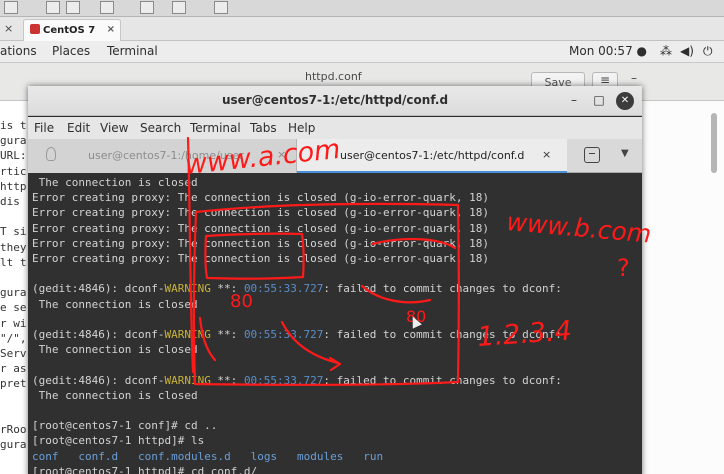 Image resolution: width=724 pixels, height=474 pixels. I want to click on gedit-text-line: dis, so click(10, 202).